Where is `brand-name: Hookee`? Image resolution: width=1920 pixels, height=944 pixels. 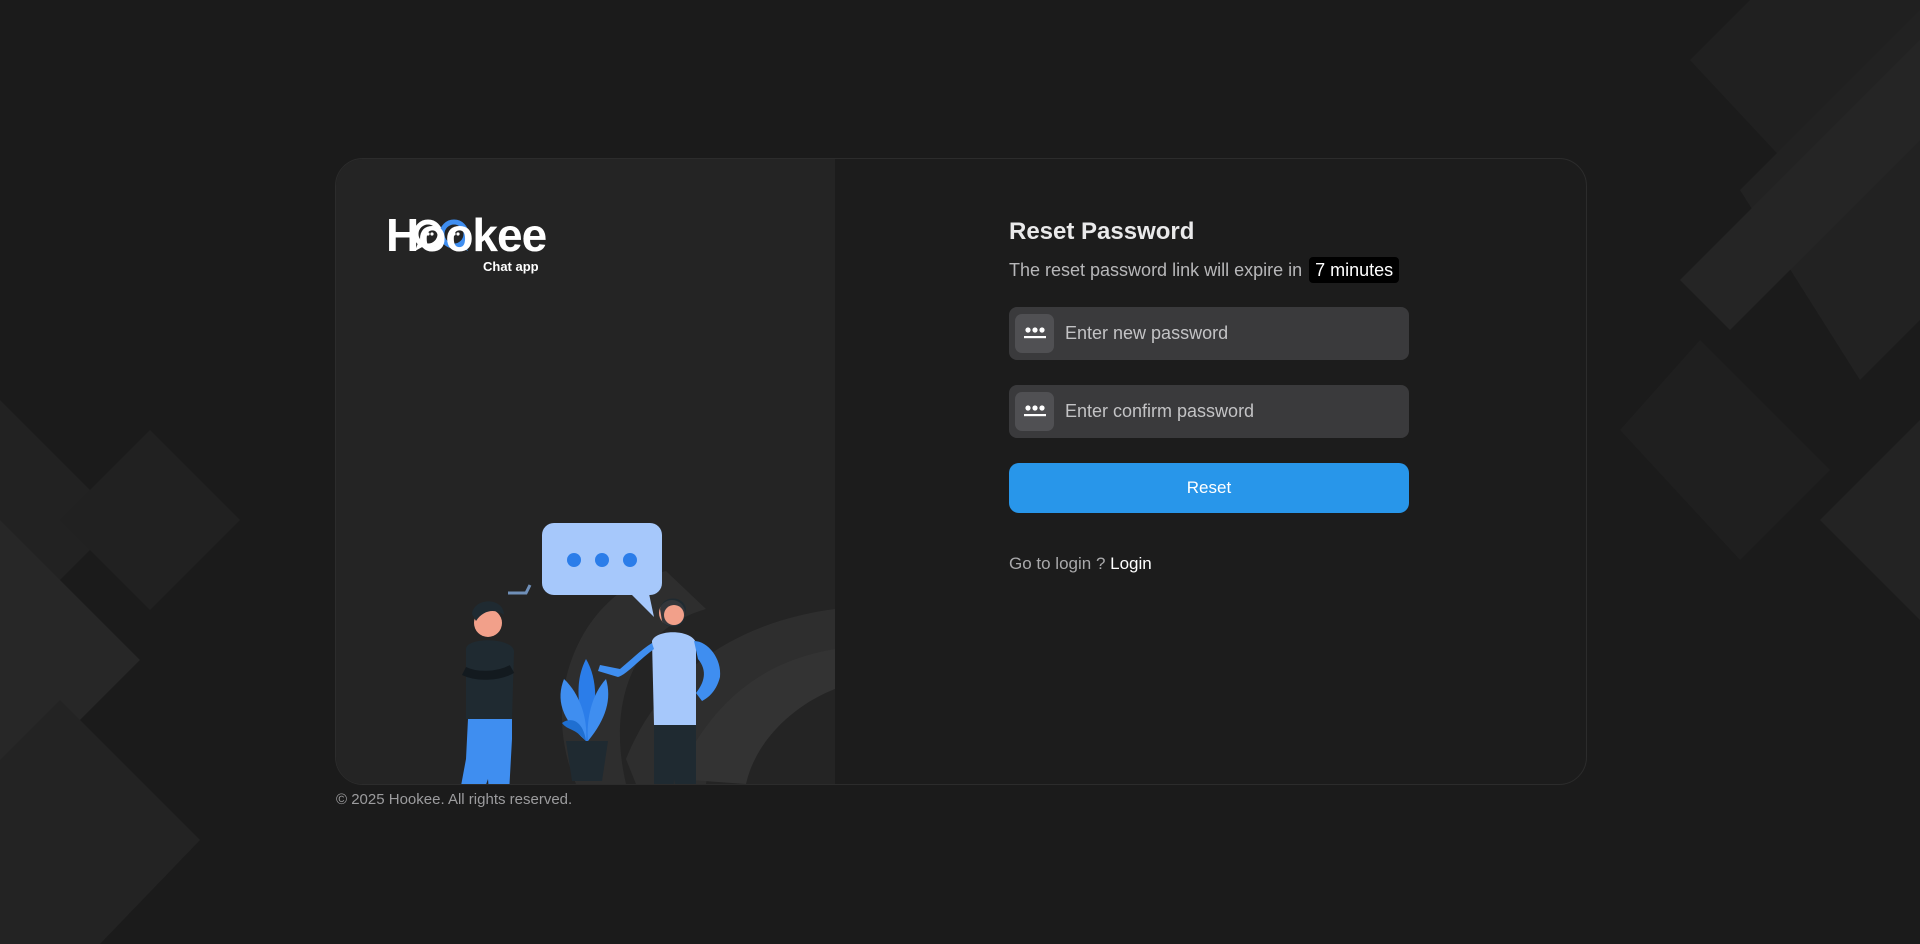 brand-name: Hookee is located at coordinates (466, 235).